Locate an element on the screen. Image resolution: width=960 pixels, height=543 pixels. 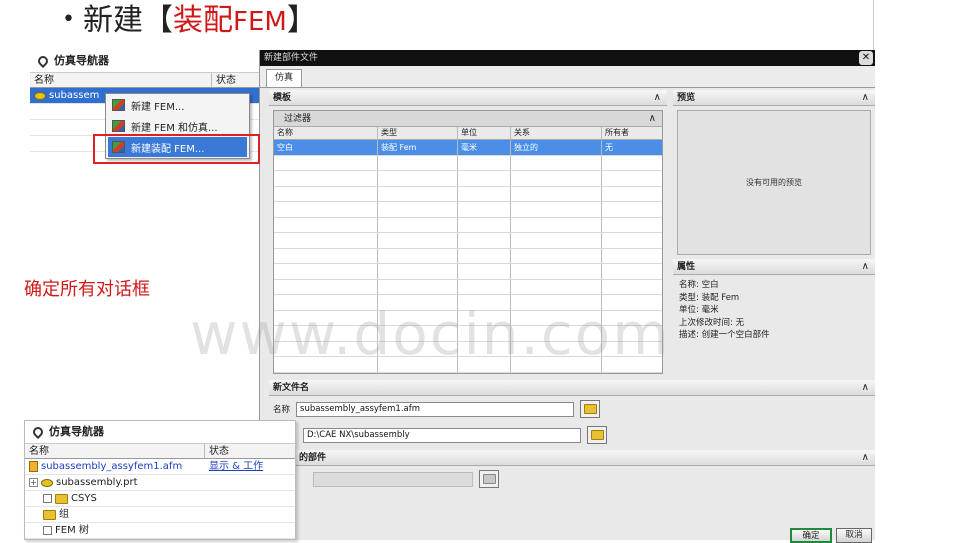
preview-header-label: 预览 is located at coordinates (686, 98).